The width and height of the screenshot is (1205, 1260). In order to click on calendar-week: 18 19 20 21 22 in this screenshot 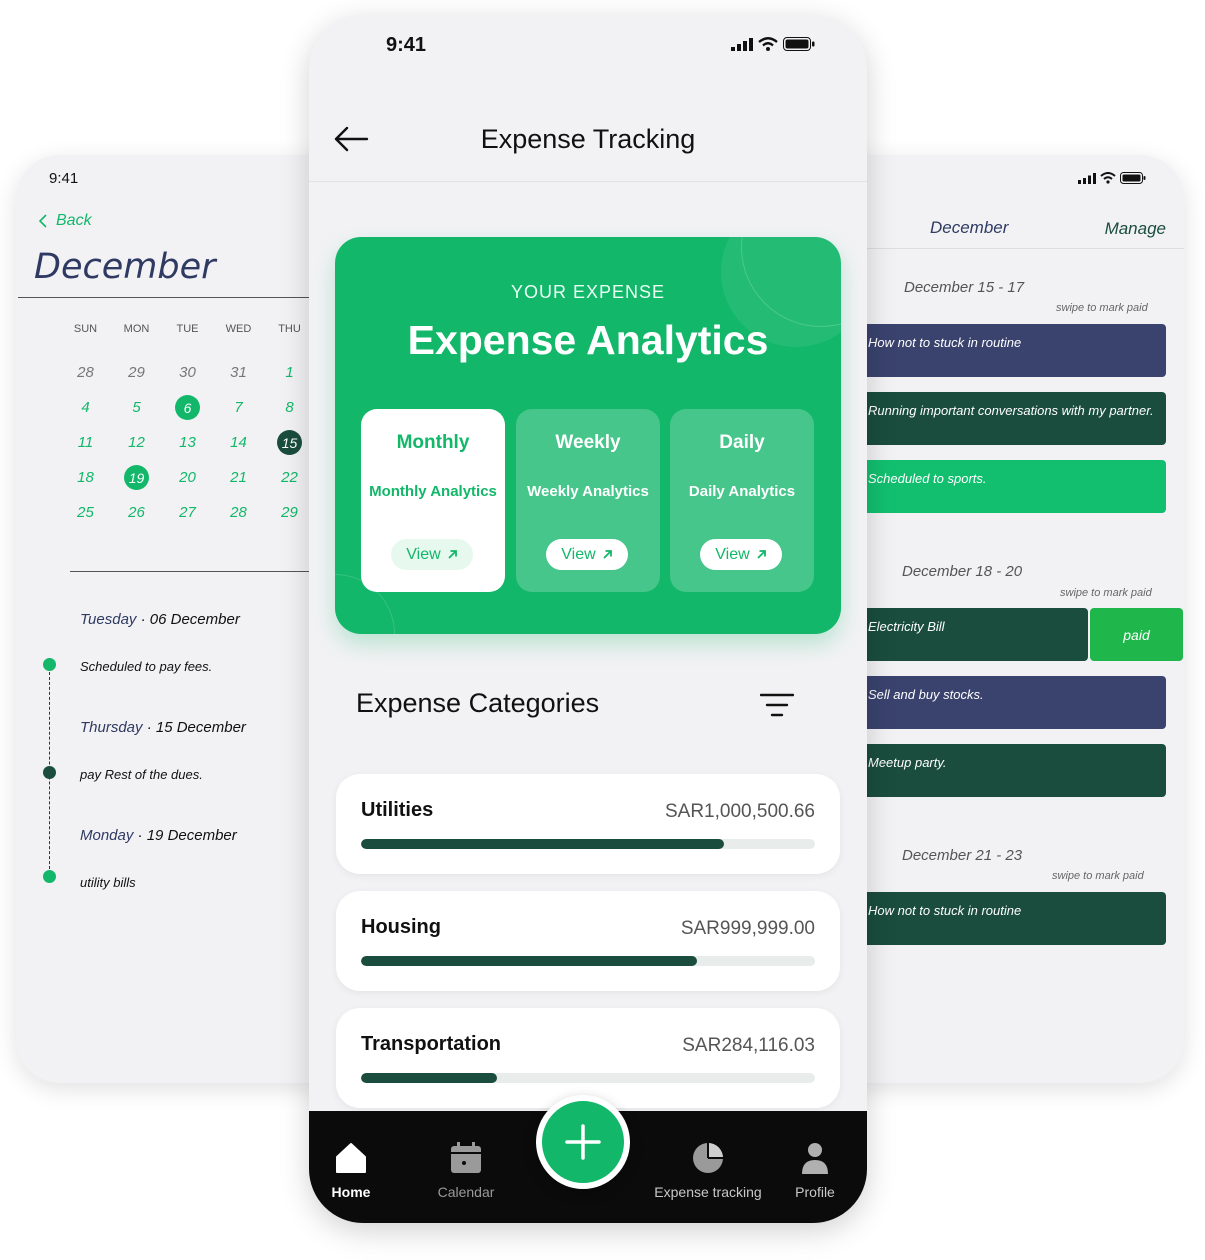, I will do `click(187, 477)`.